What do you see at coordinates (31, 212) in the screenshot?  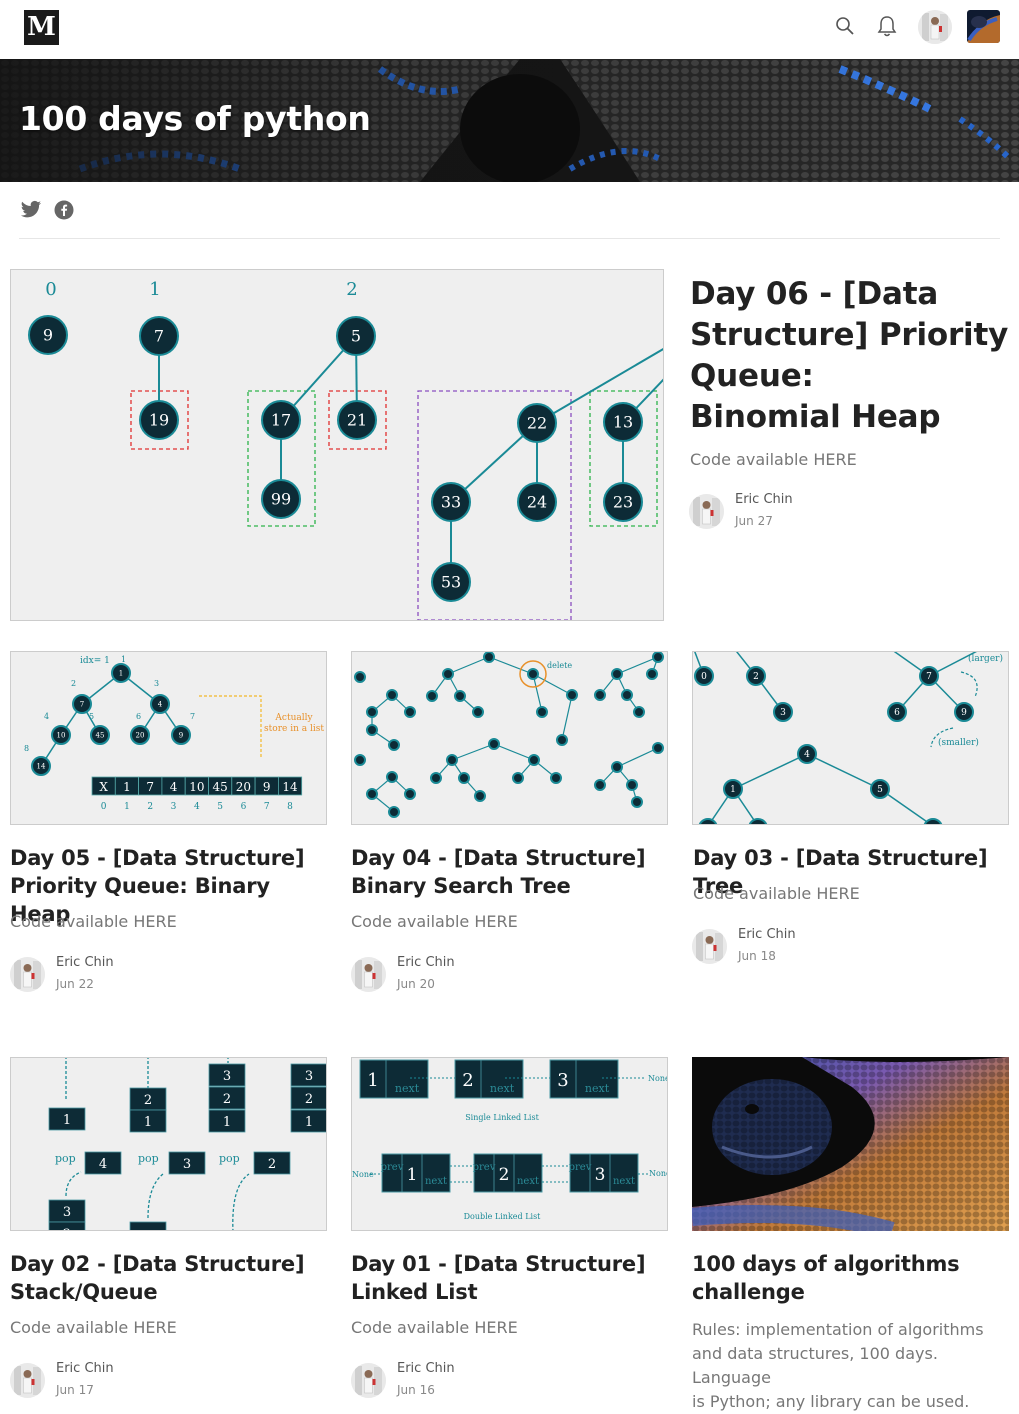 I see `twitter-icon` at bounding box center [31, 212].